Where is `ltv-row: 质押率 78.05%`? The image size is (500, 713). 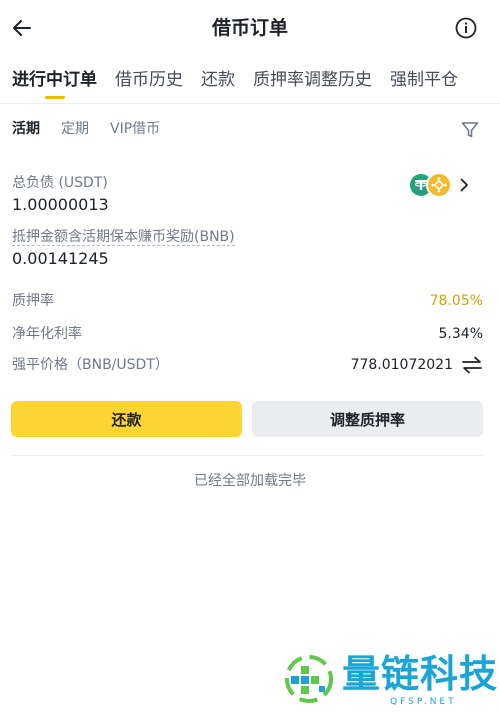
ltv-row: 质押率 78.05% is located at coordinates (247, 301).